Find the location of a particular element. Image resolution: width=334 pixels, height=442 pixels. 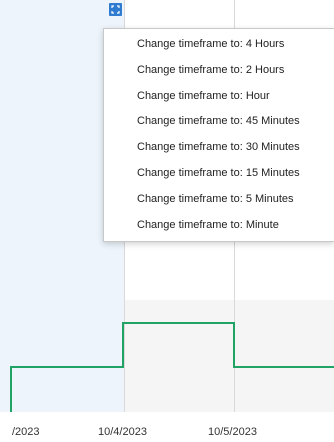

menu-item-45-minutes: Change timeframe to: 45 Minutes is located at coordinates (219, 122).